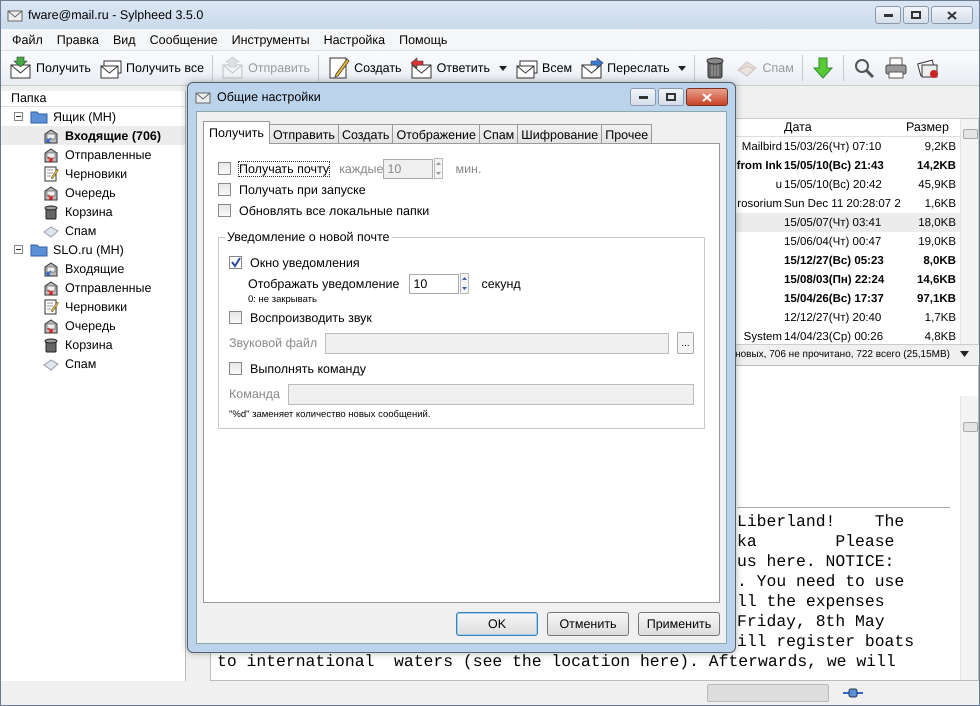  I want to click on dialog-button: Применить, so click(679, 624).